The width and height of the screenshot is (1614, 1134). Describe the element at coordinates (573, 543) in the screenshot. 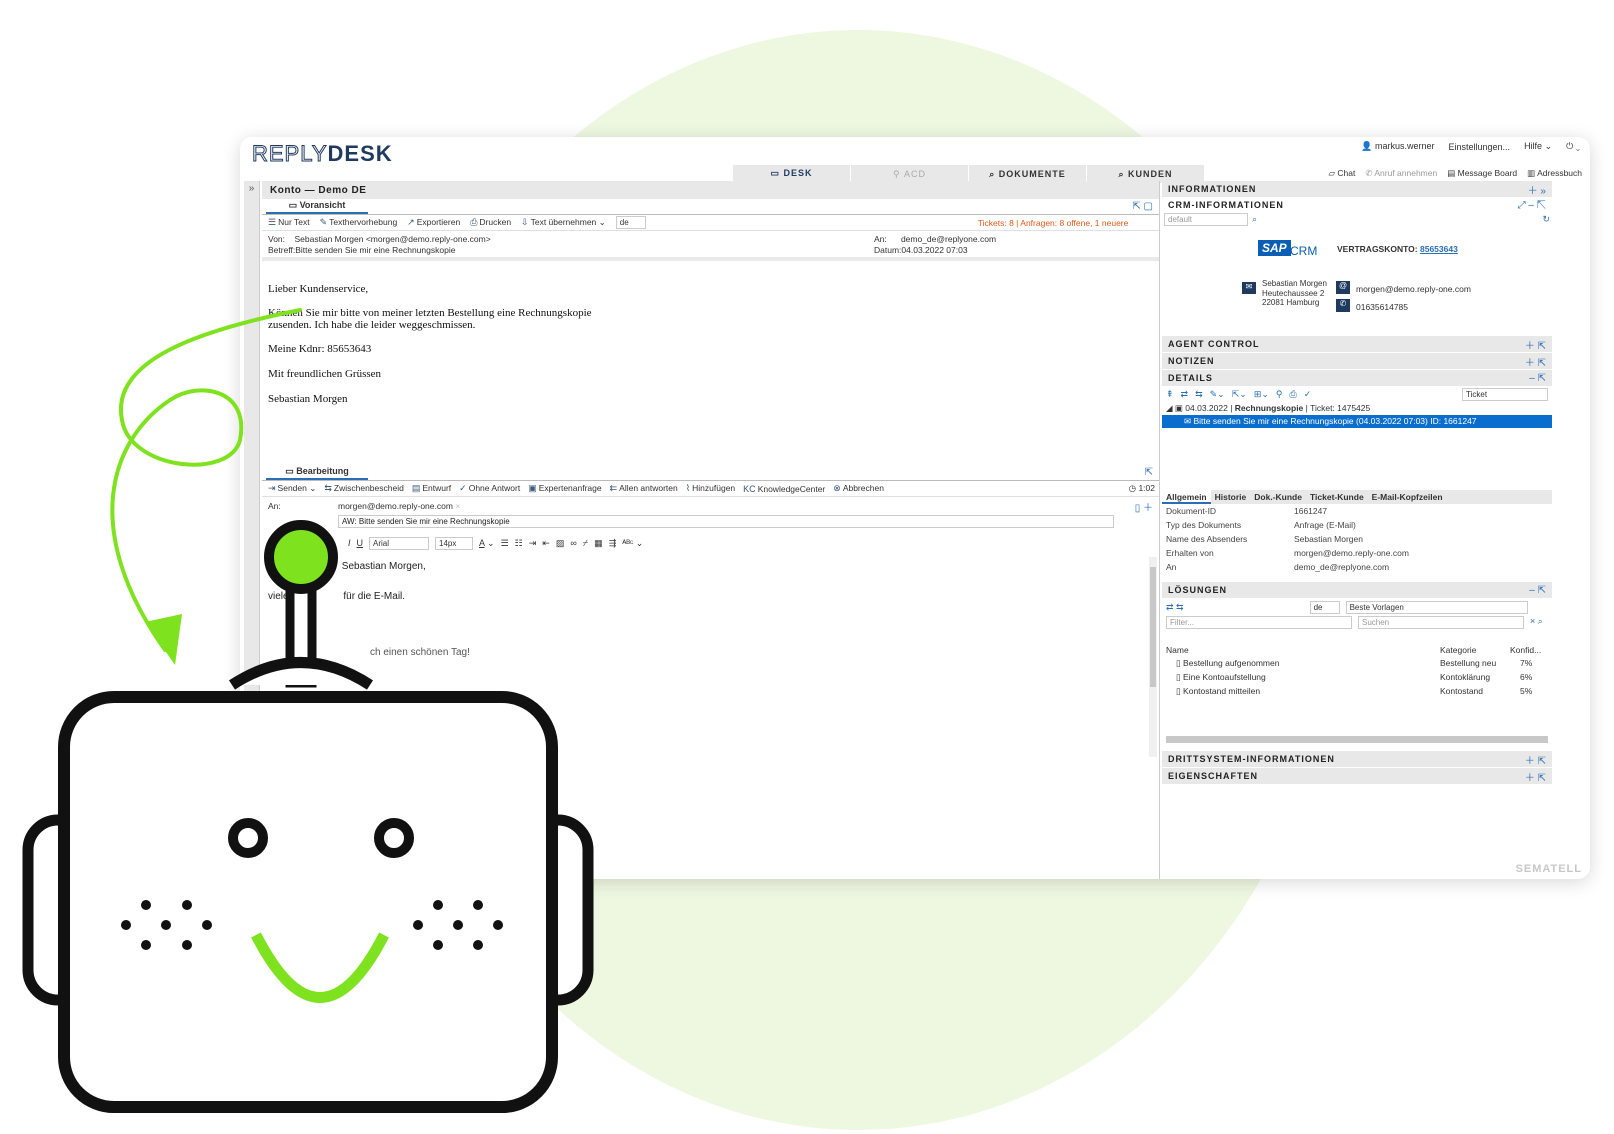

I see `link-icon: ∞` at that location.